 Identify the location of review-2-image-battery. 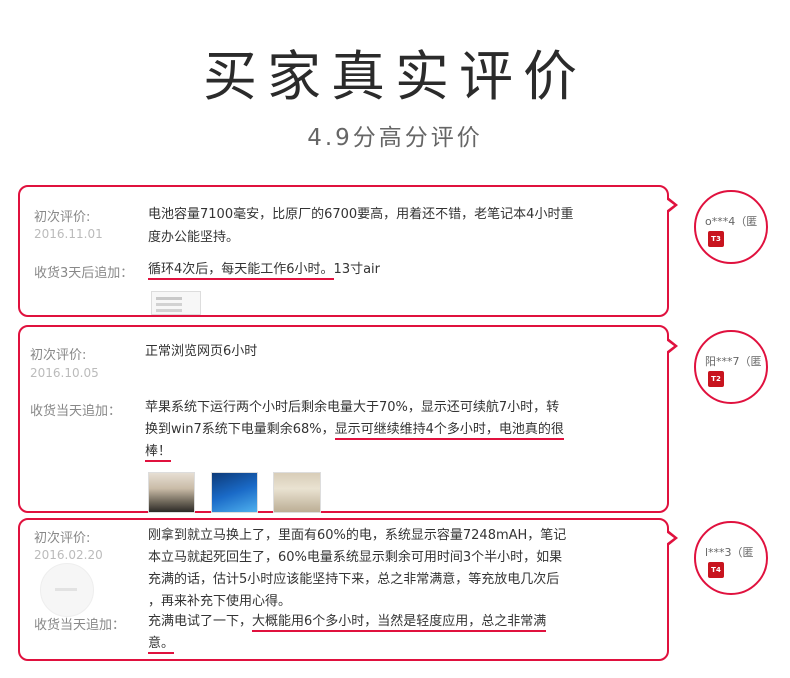
(297, 492).